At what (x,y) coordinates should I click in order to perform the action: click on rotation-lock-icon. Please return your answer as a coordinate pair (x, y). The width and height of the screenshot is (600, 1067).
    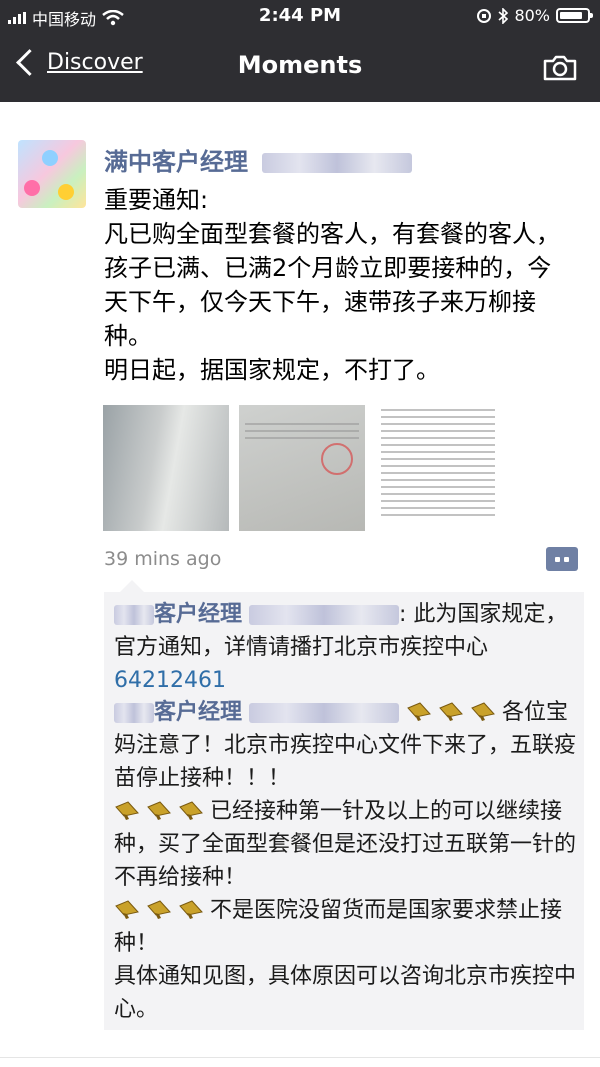
    Looking at the image, I should click on (484, 15).